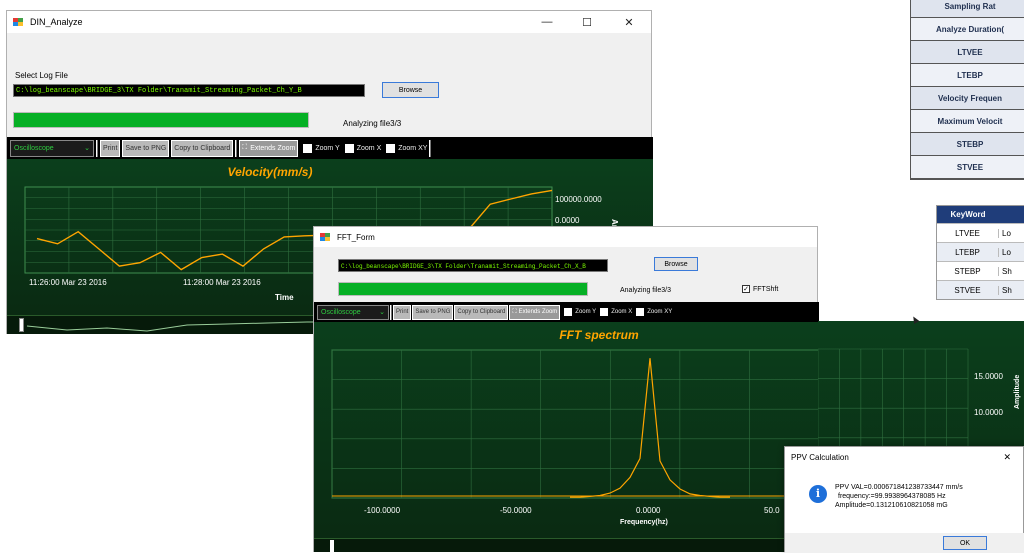 This screenshot has height=553, width=1024. I want to click on copy-clipboard-button: Copy to Clipboard, so click(202, 148).